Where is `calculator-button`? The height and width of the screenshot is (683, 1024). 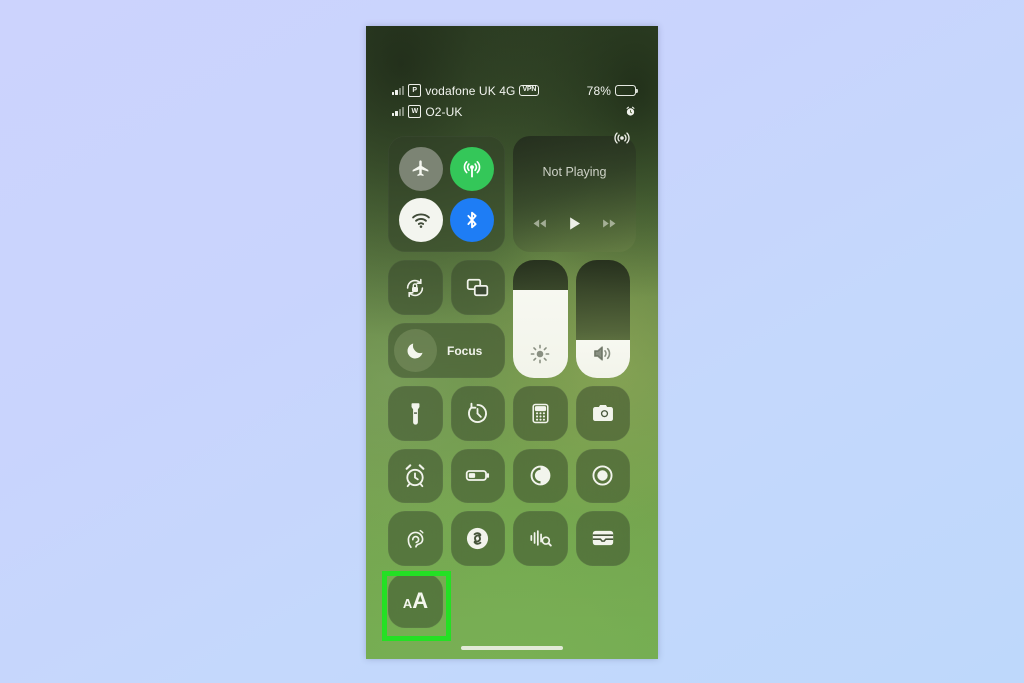 calculator-button is located at coordinates (540, 413).